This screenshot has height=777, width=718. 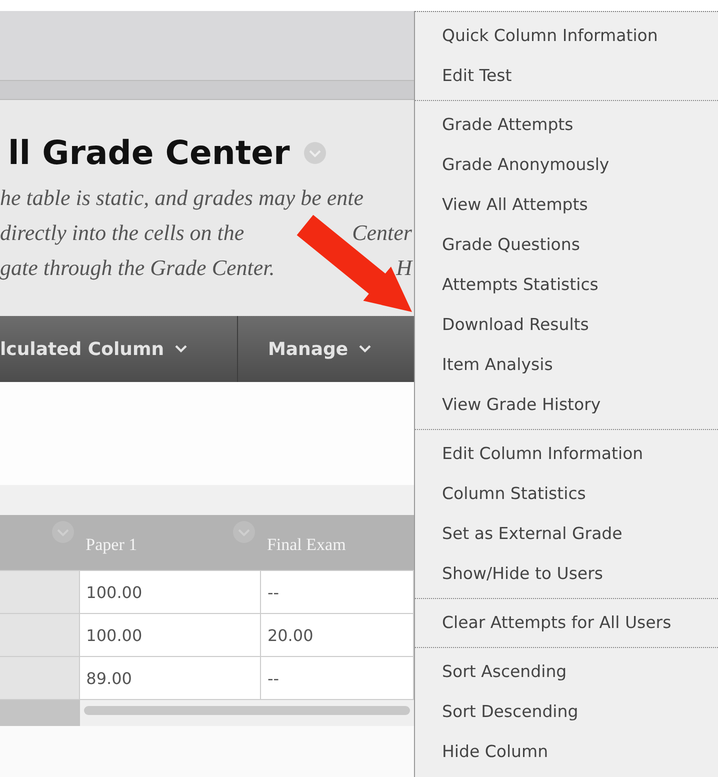 What do you see at coordinates (566, 534) in the screenshot?
I see `menu-item: Set as External Grade` at bounding box center [566, 534].